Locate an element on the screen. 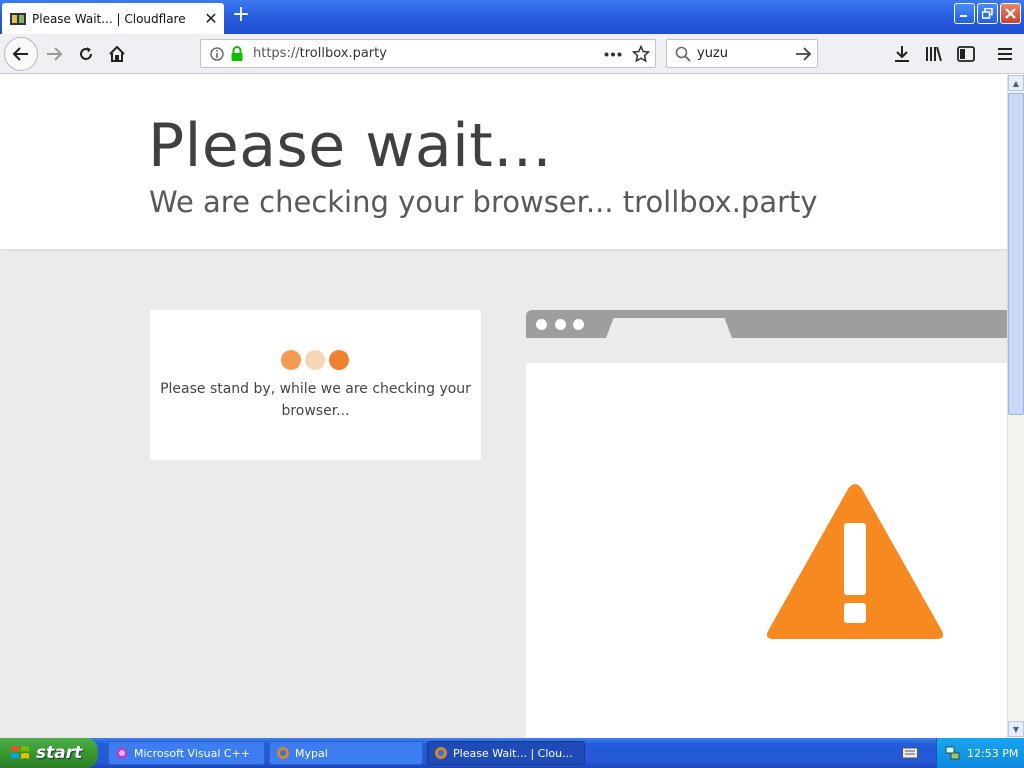 This screenshot has width=1024, height=768. tab-cloudflare: Please Wait... | Cloudflare ✕ is located at coordinates (113, 18).